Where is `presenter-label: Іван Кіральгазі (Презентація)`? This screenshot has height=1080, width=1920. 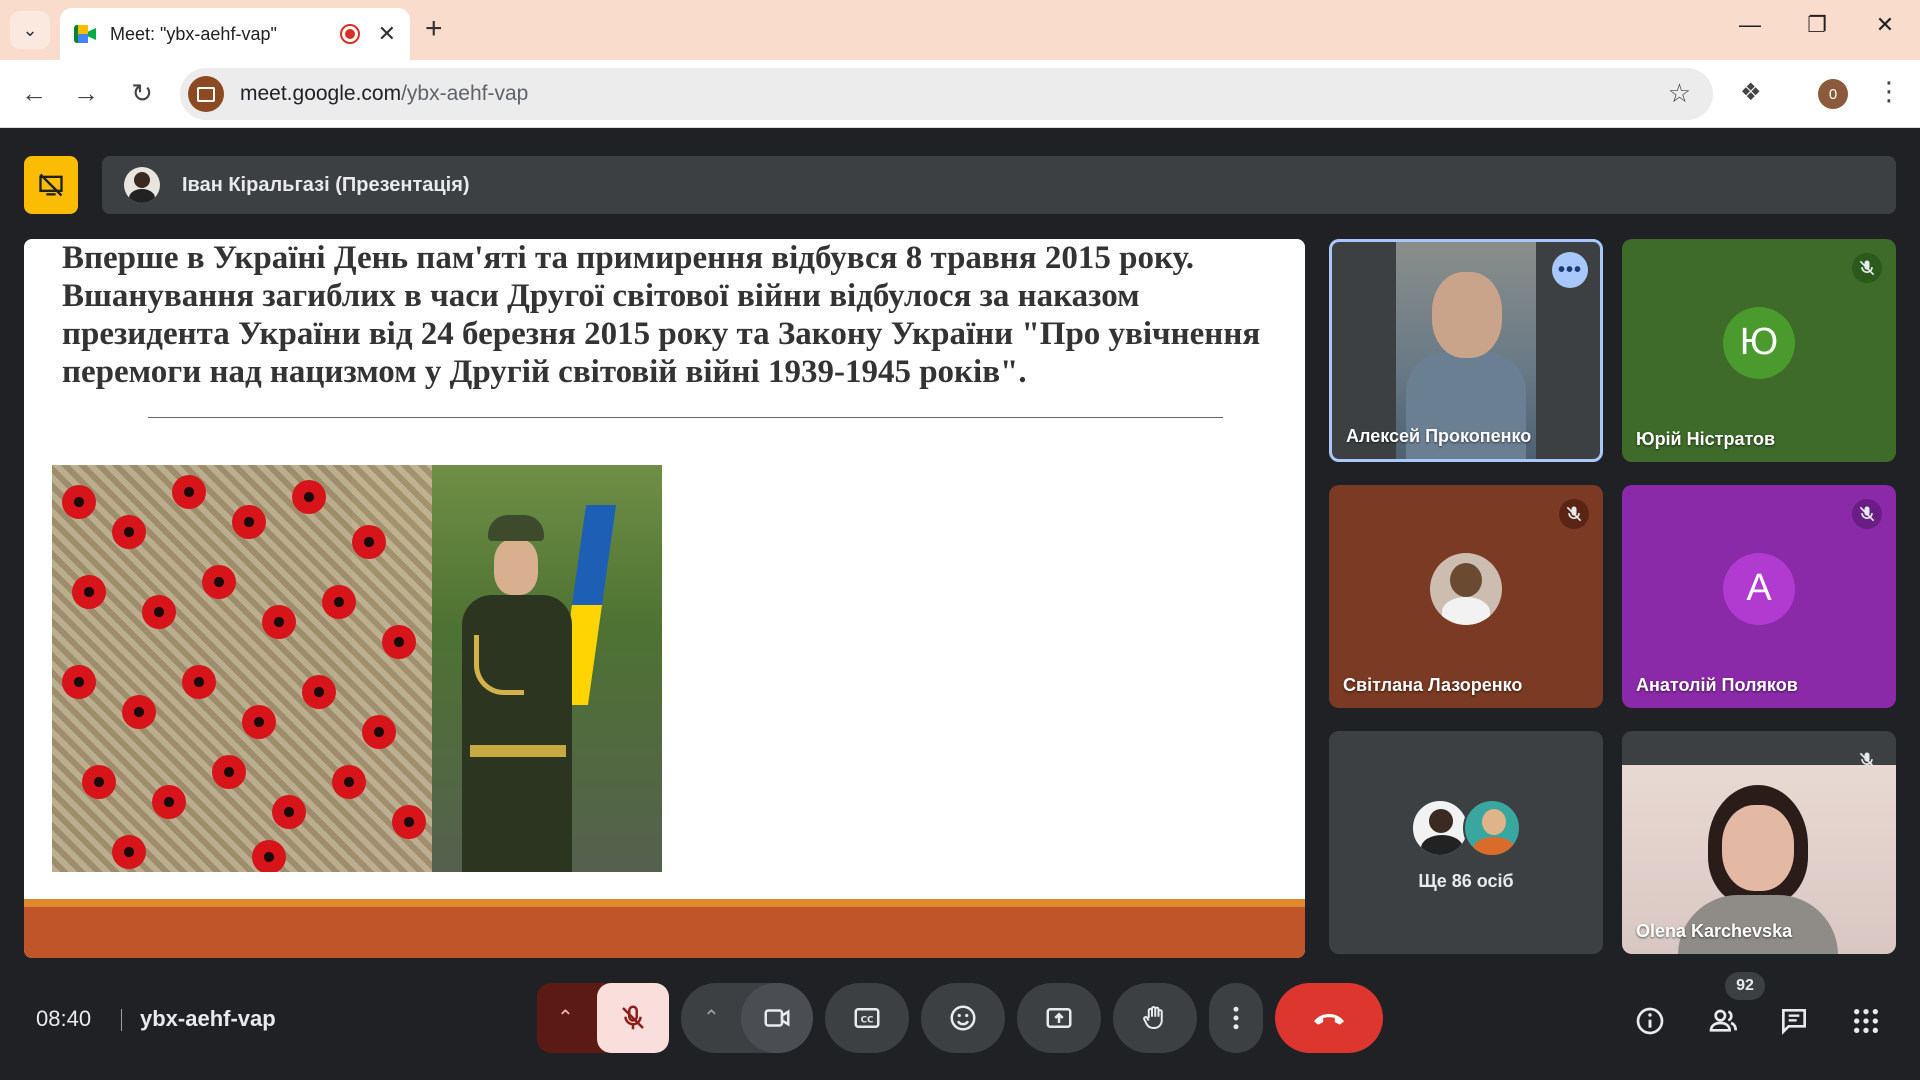 presenter-label: Іван Кіральгазі (Презентація) is located at coordinates (326, 184).